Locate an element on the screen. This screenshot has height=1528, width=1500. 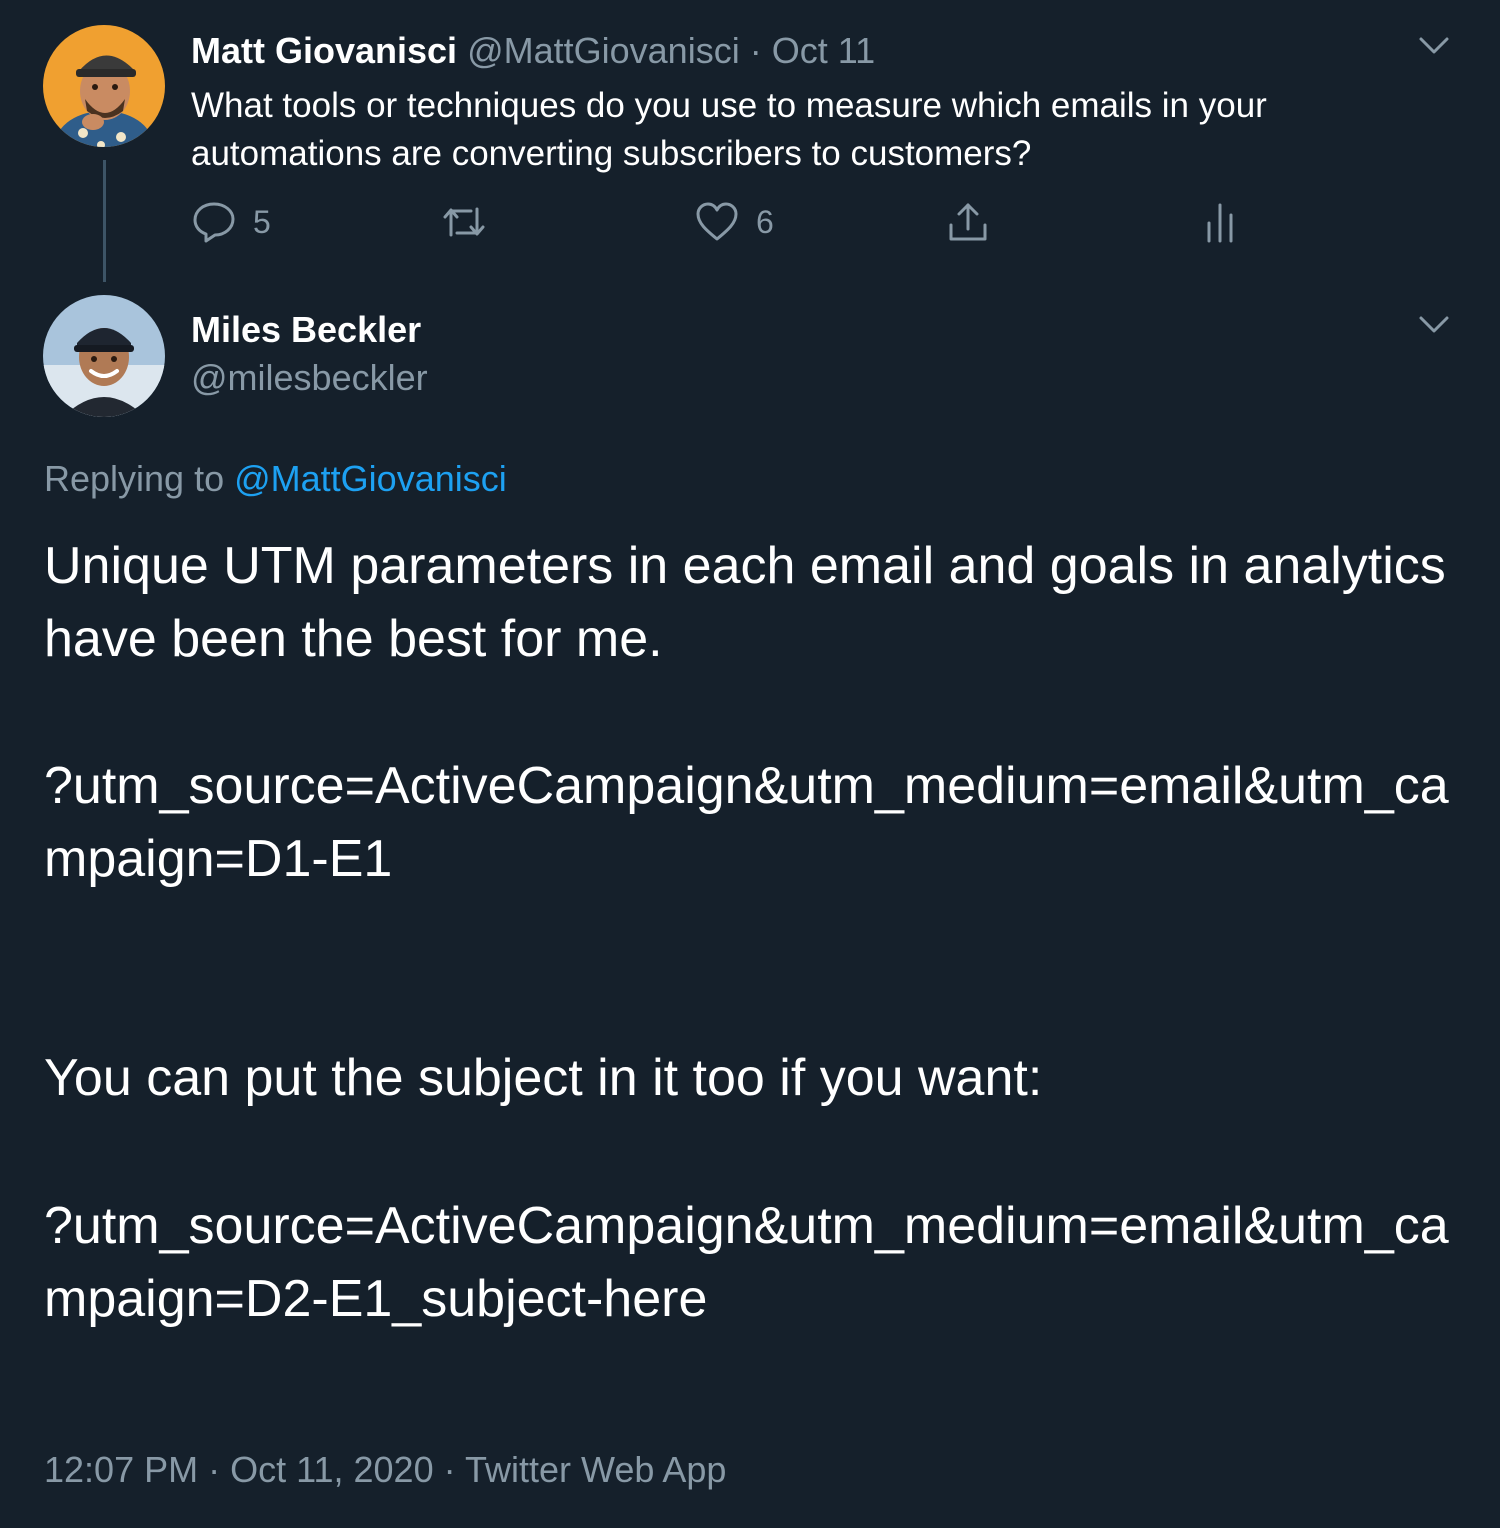
retweet-button is located at coordinates (464, 222).